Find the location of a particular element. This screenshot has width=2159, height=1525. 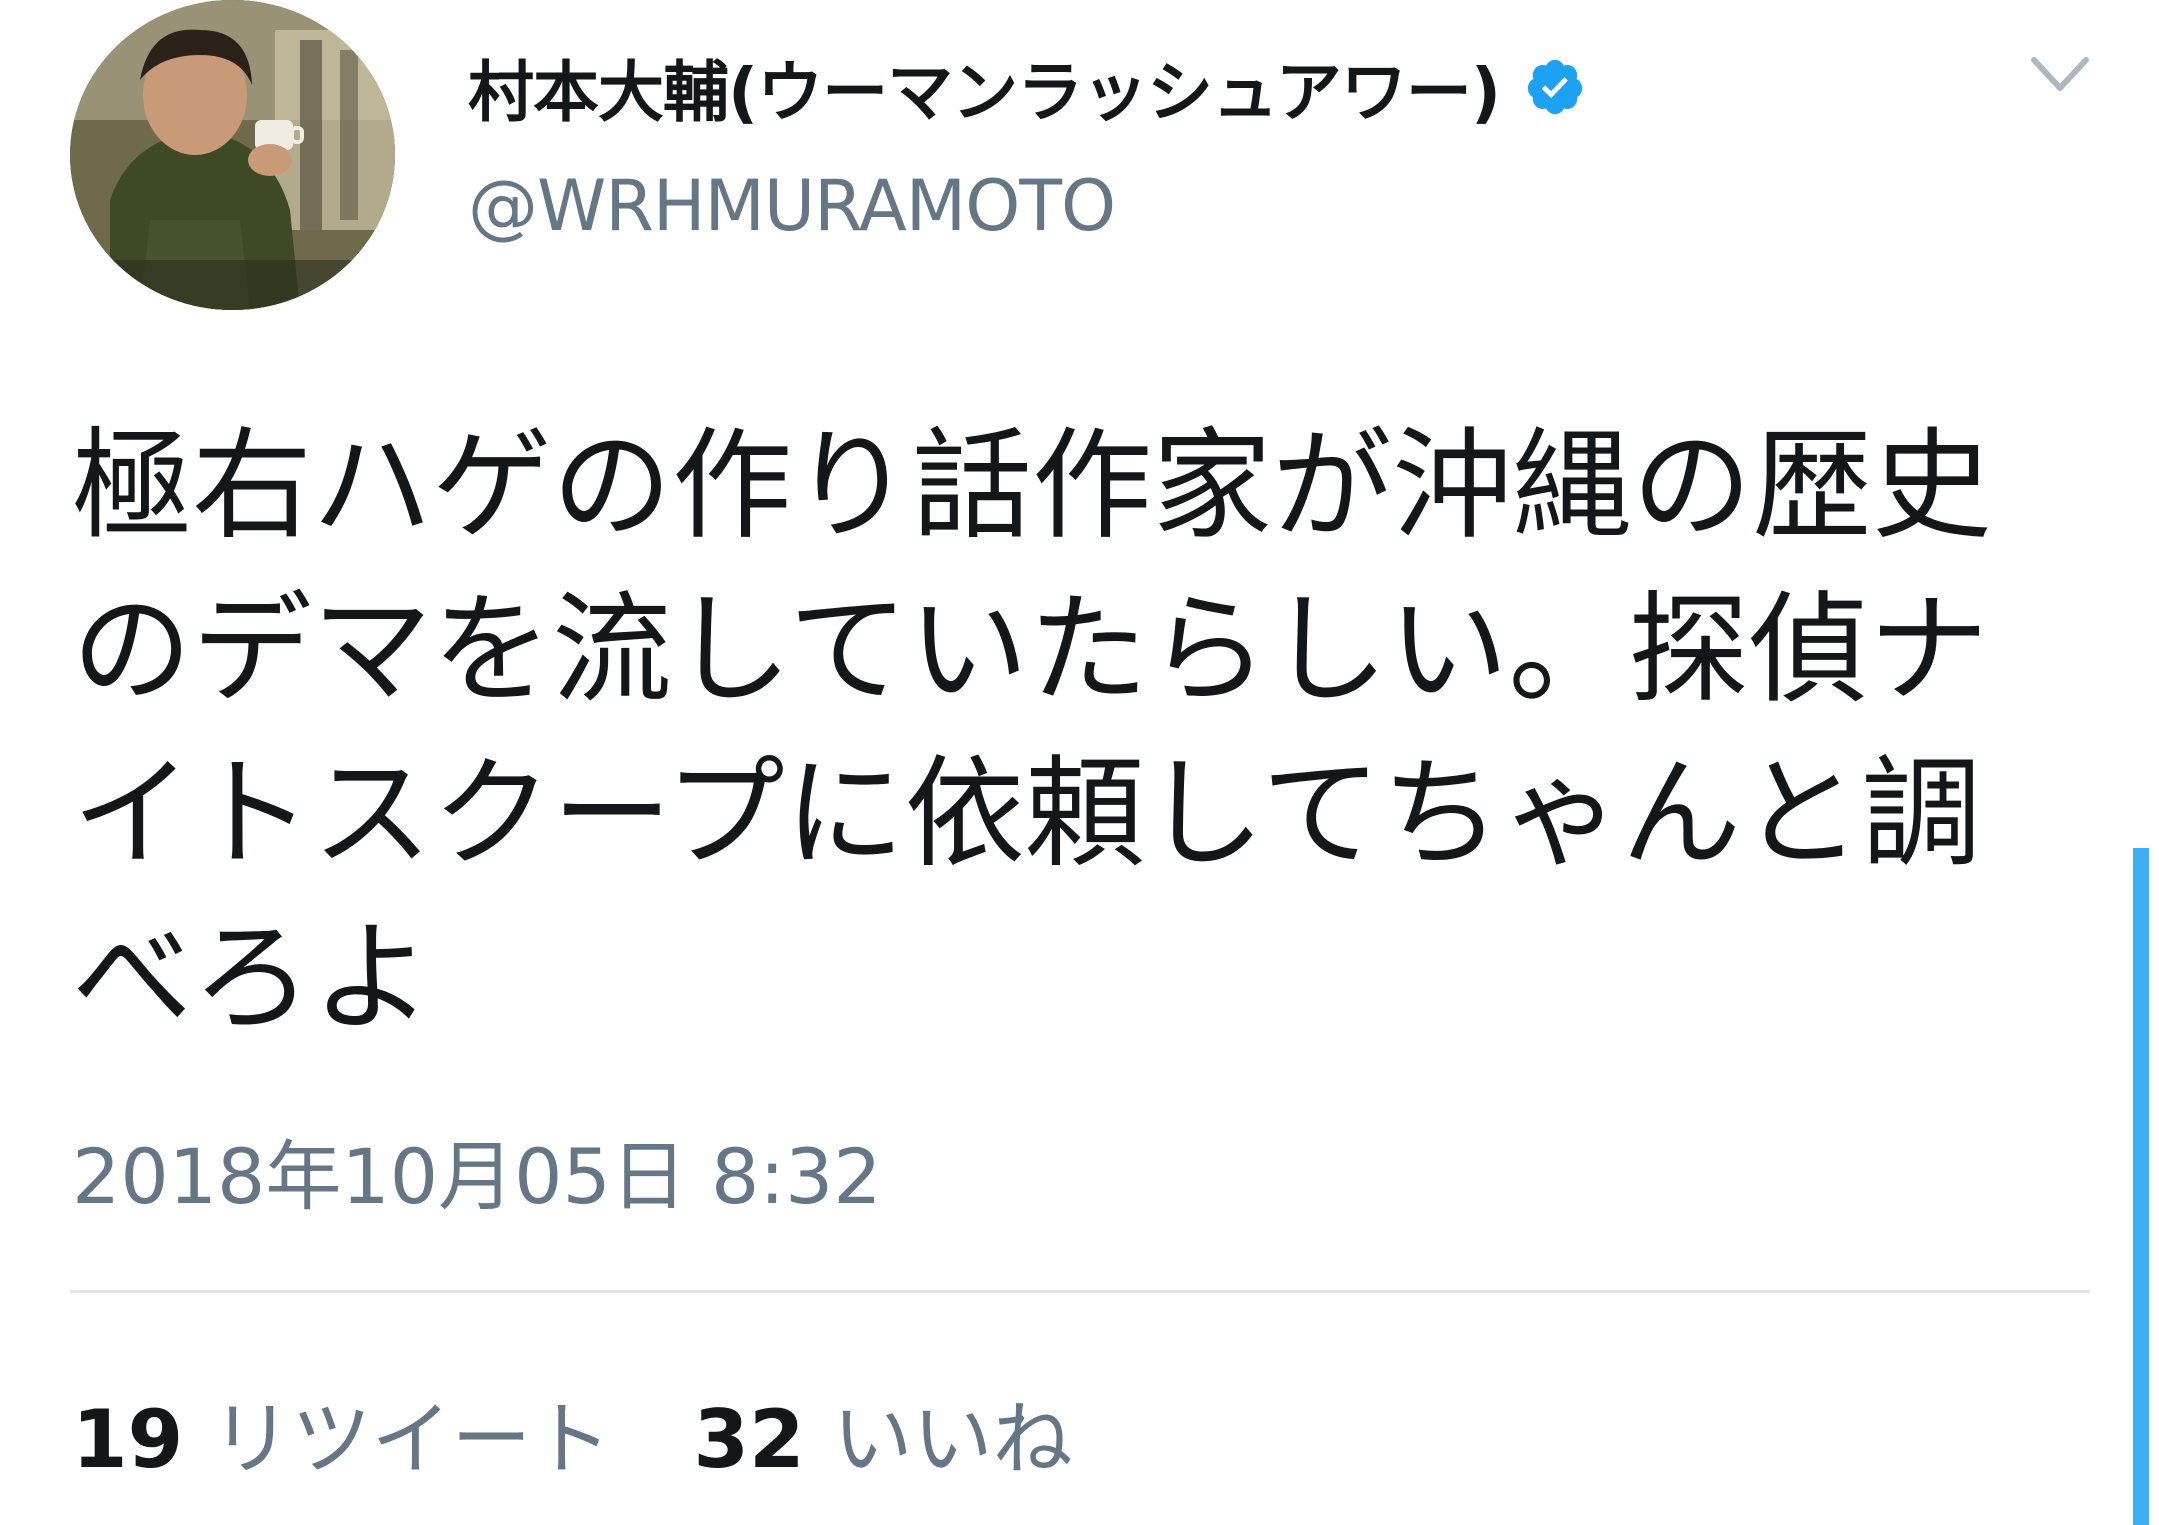

profile-photo is located at coordinates (232, 155).